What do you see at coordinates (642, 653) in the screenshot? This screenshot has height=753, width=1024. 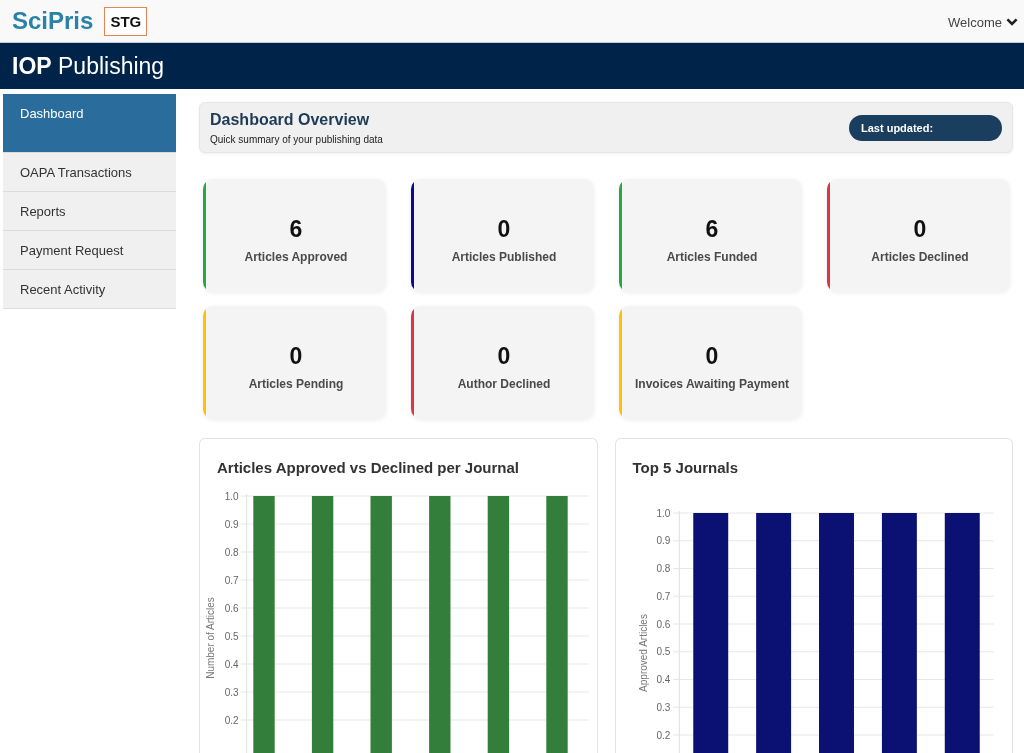 I see `y-axis-label: Approved Articles` at bounding box center [642, 653].